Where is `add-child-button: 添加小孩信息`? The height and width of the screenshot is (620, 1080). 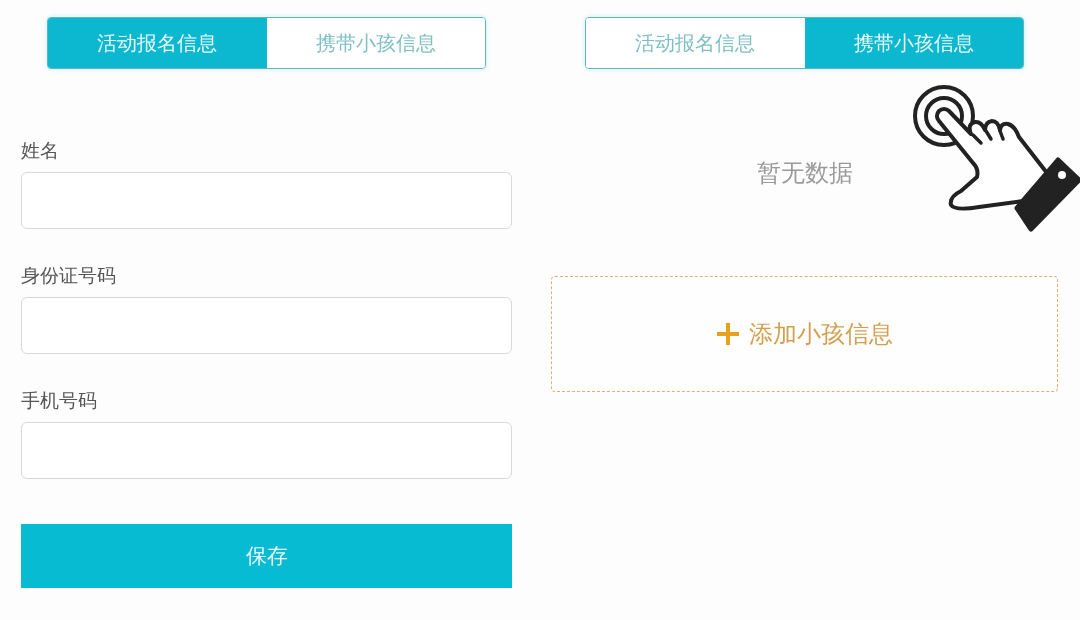 add-child-button: 添加小孩信息 is located at coordinates (804, 334).